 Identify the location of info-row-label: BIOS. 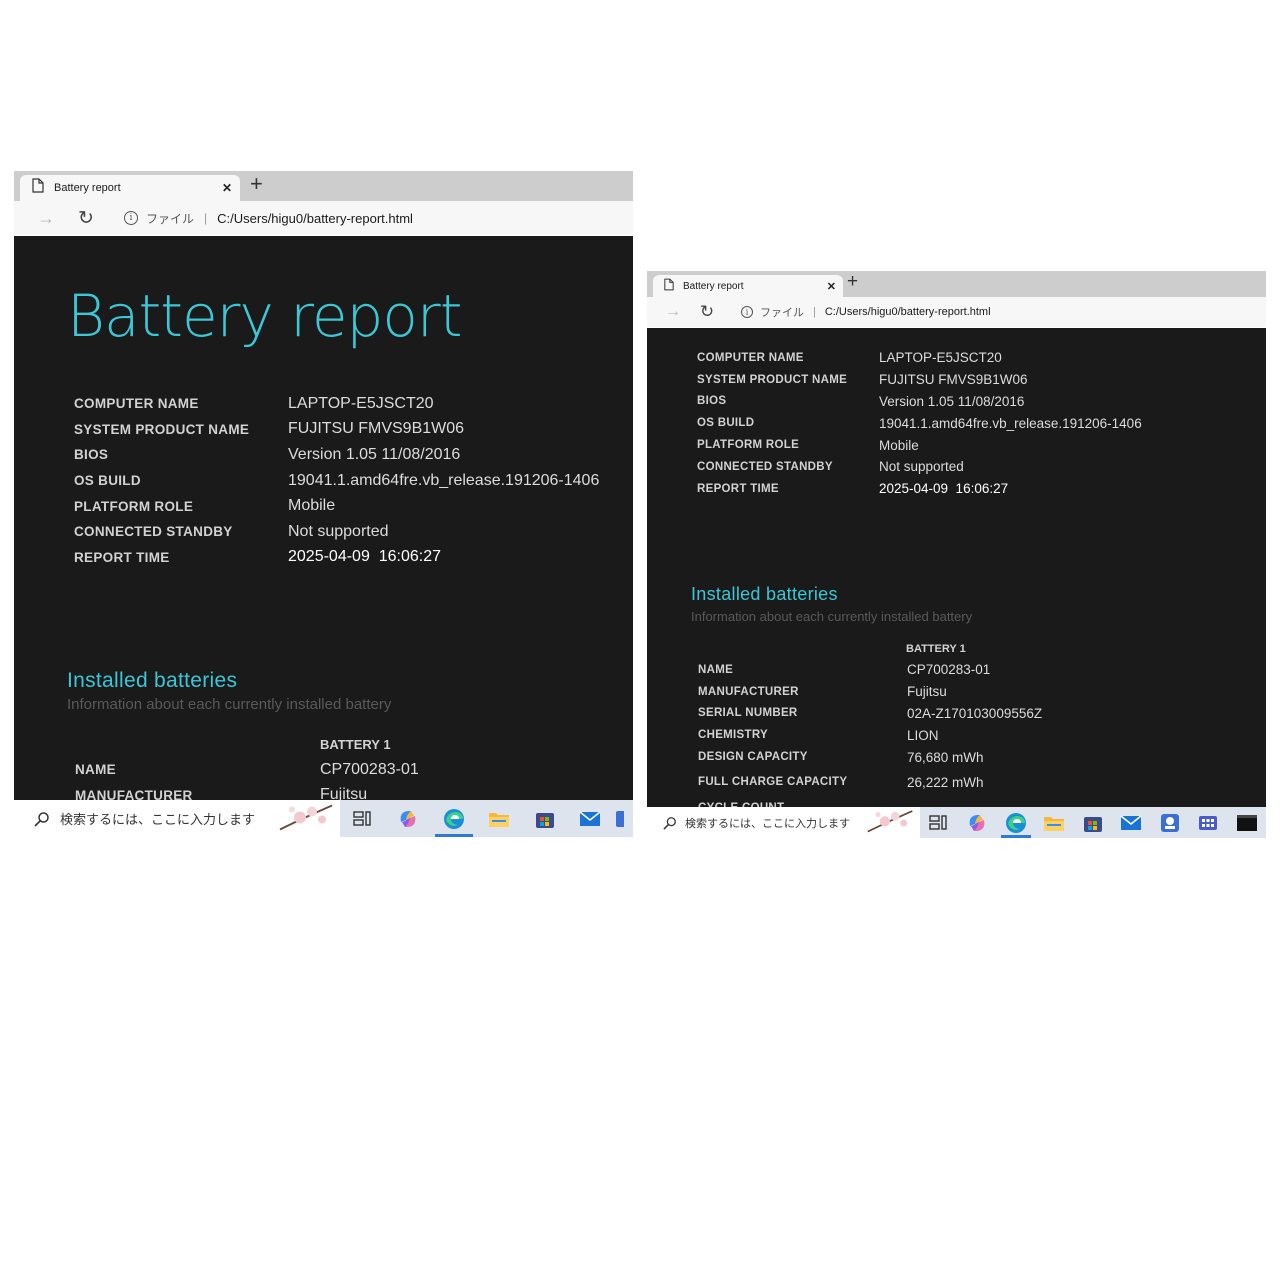
(91, 455).